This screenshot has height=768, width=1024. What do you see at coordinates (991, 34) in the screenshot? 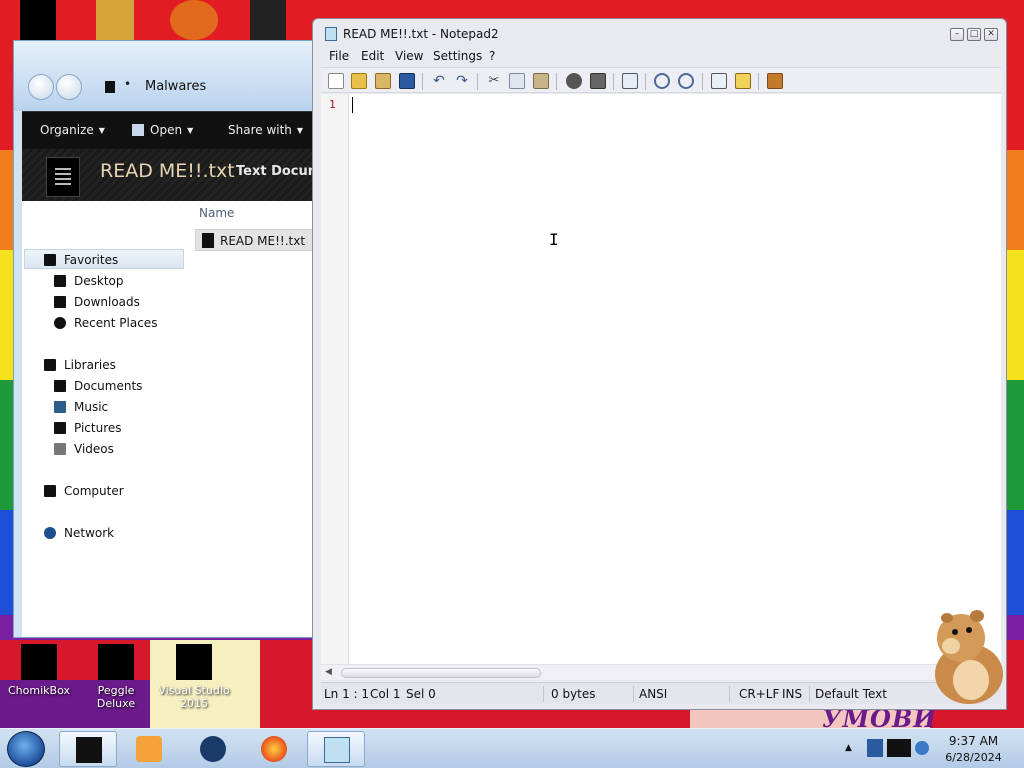
I see `close-button: ✕` at bounding box center [991, 34].